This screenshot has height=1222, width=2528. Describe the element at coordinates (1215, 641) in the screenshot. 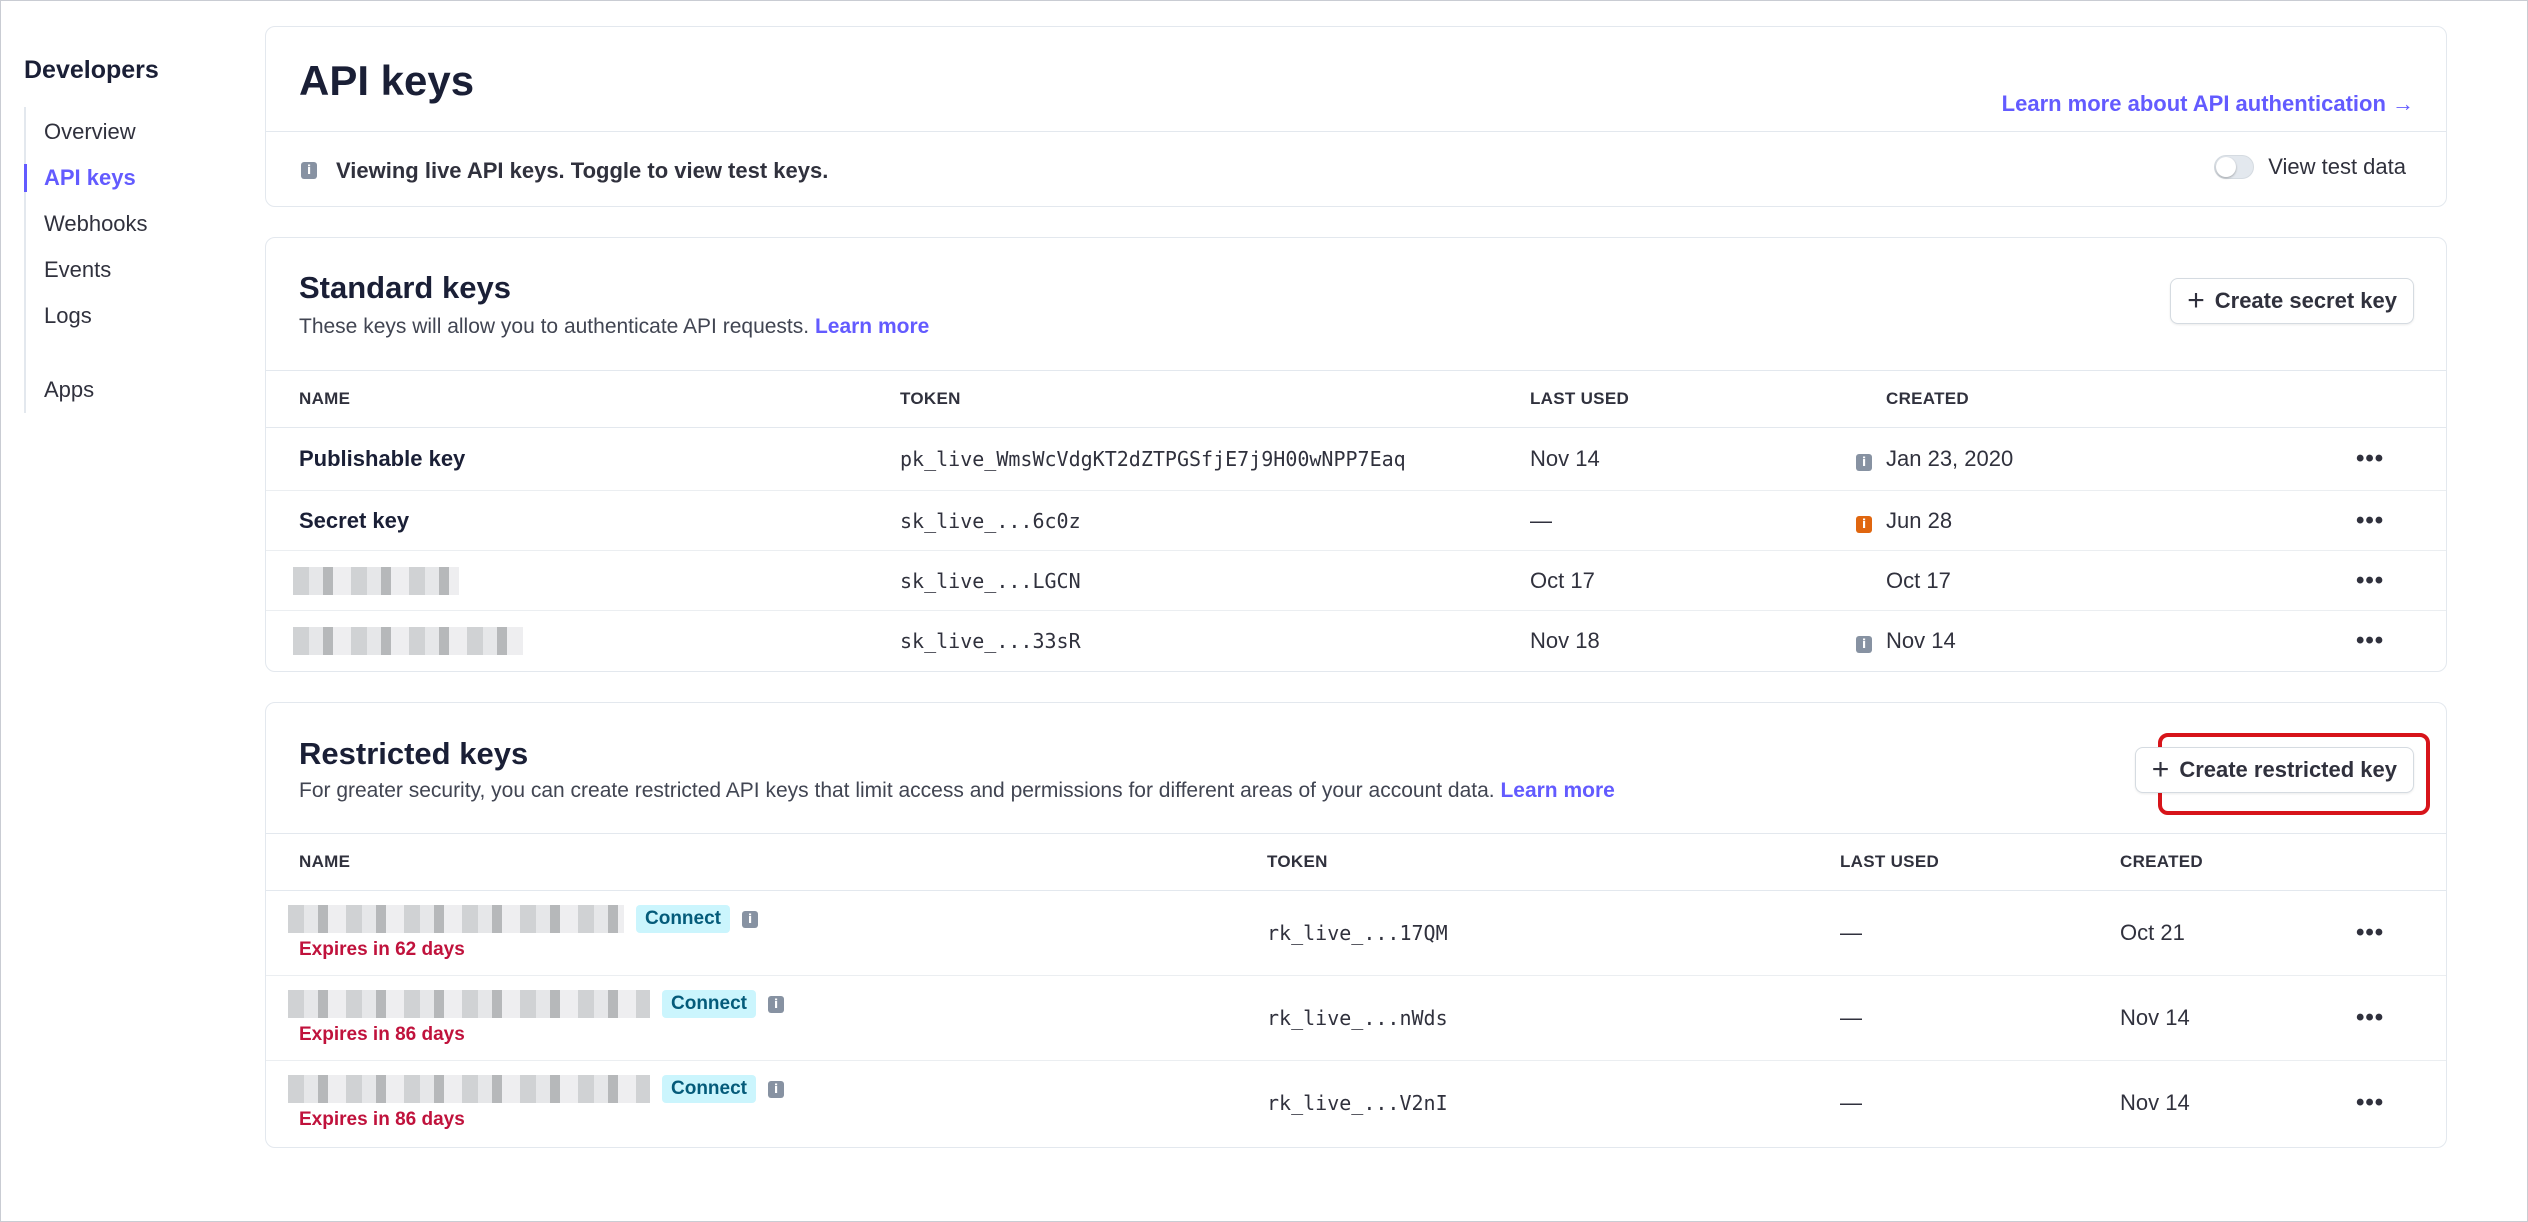

I see `key-token: sk_live_...33sR` at that location.